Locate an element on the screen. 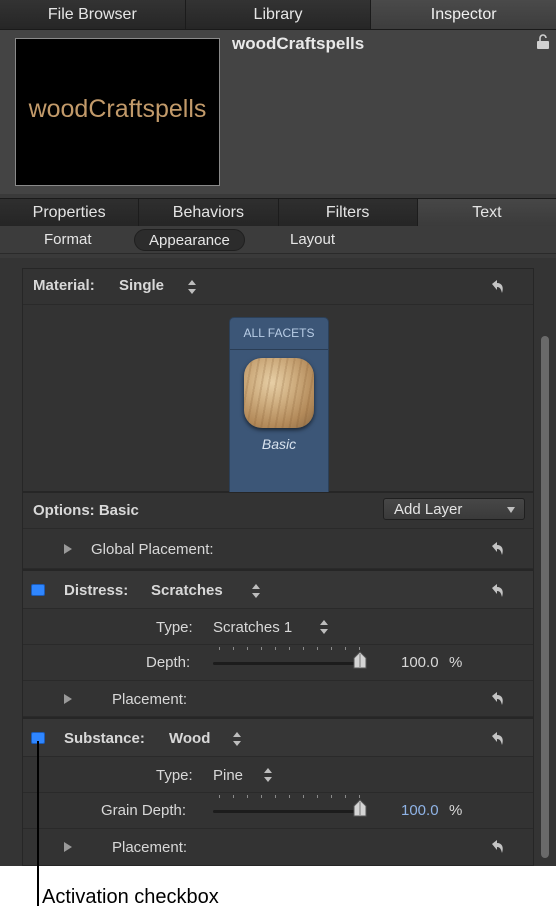  distress-value: Scratches is located at coordinates (187, 590).